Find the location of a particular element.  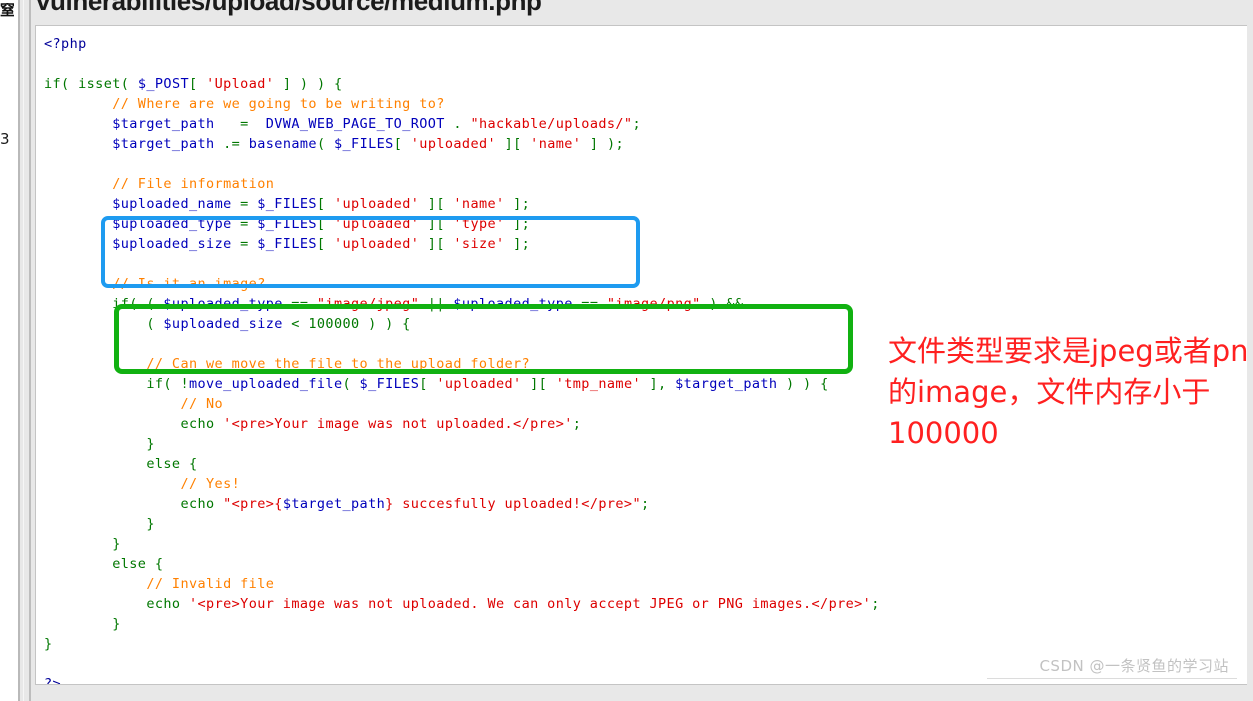

code-token: 'Upload' is located at coordinates (240, 84).